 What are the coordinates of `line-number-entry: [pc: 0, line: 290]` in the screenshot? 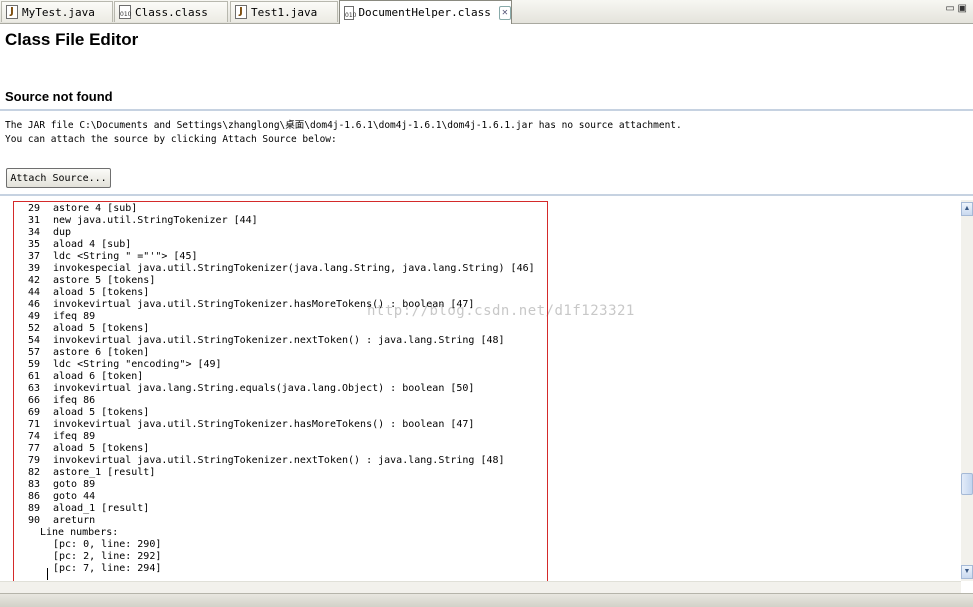 It's located at (107, 544).